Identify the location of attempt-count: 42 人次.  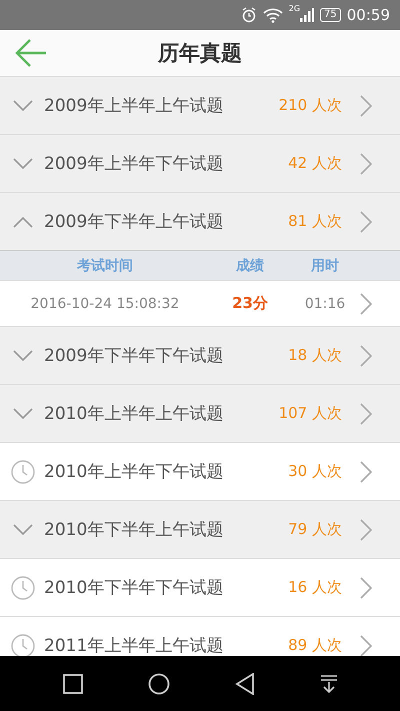
(315, 163).